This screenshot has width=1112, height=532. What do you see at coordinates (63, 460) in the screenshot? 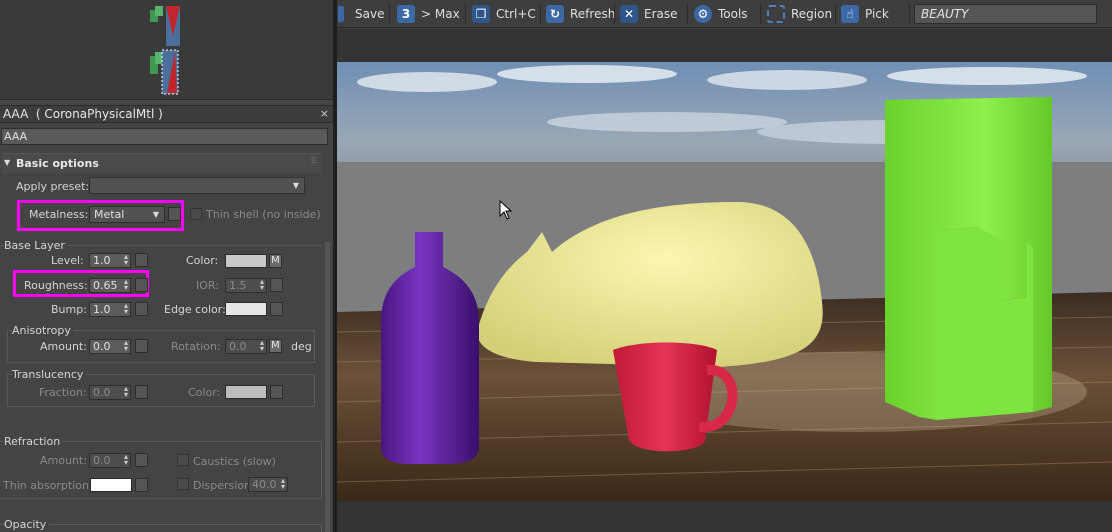
I see `refraction-amount-label: Amount:` at bounding box center [63, 460].